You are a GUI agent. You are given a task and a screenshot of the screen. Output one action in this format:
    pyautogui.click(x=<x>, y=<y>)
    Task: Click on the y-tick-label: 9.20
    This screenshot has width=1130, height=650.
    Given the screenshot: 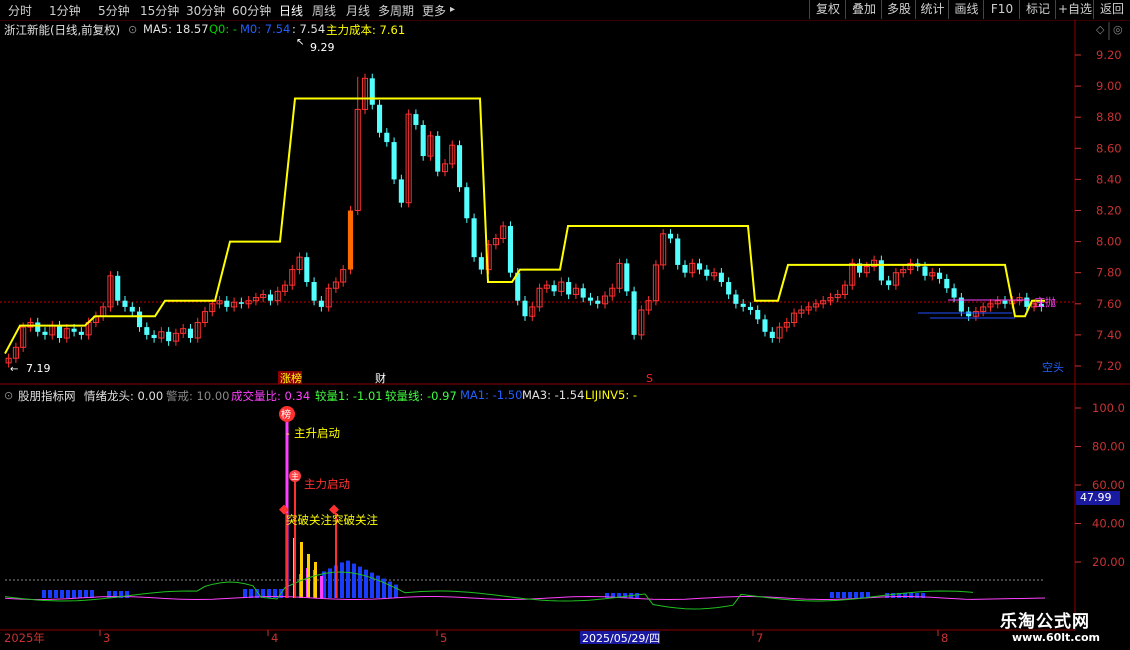 What is the action you would take?
    pyautogui.click(x=1109, y=55)
    